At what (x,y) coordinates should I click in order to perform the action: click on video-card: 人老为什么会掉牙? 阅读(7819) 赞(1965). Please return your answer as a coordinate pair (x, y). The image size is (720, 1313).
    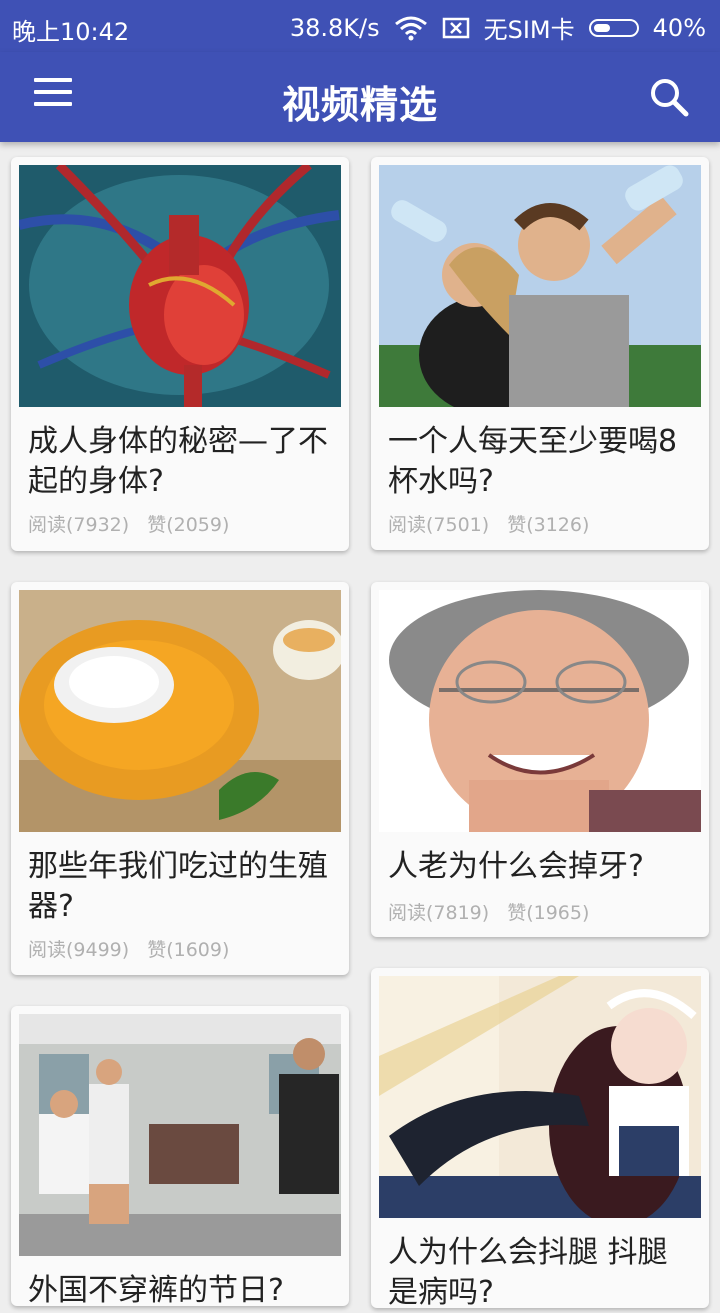
    Looking at the image, I should click on (540, 759).